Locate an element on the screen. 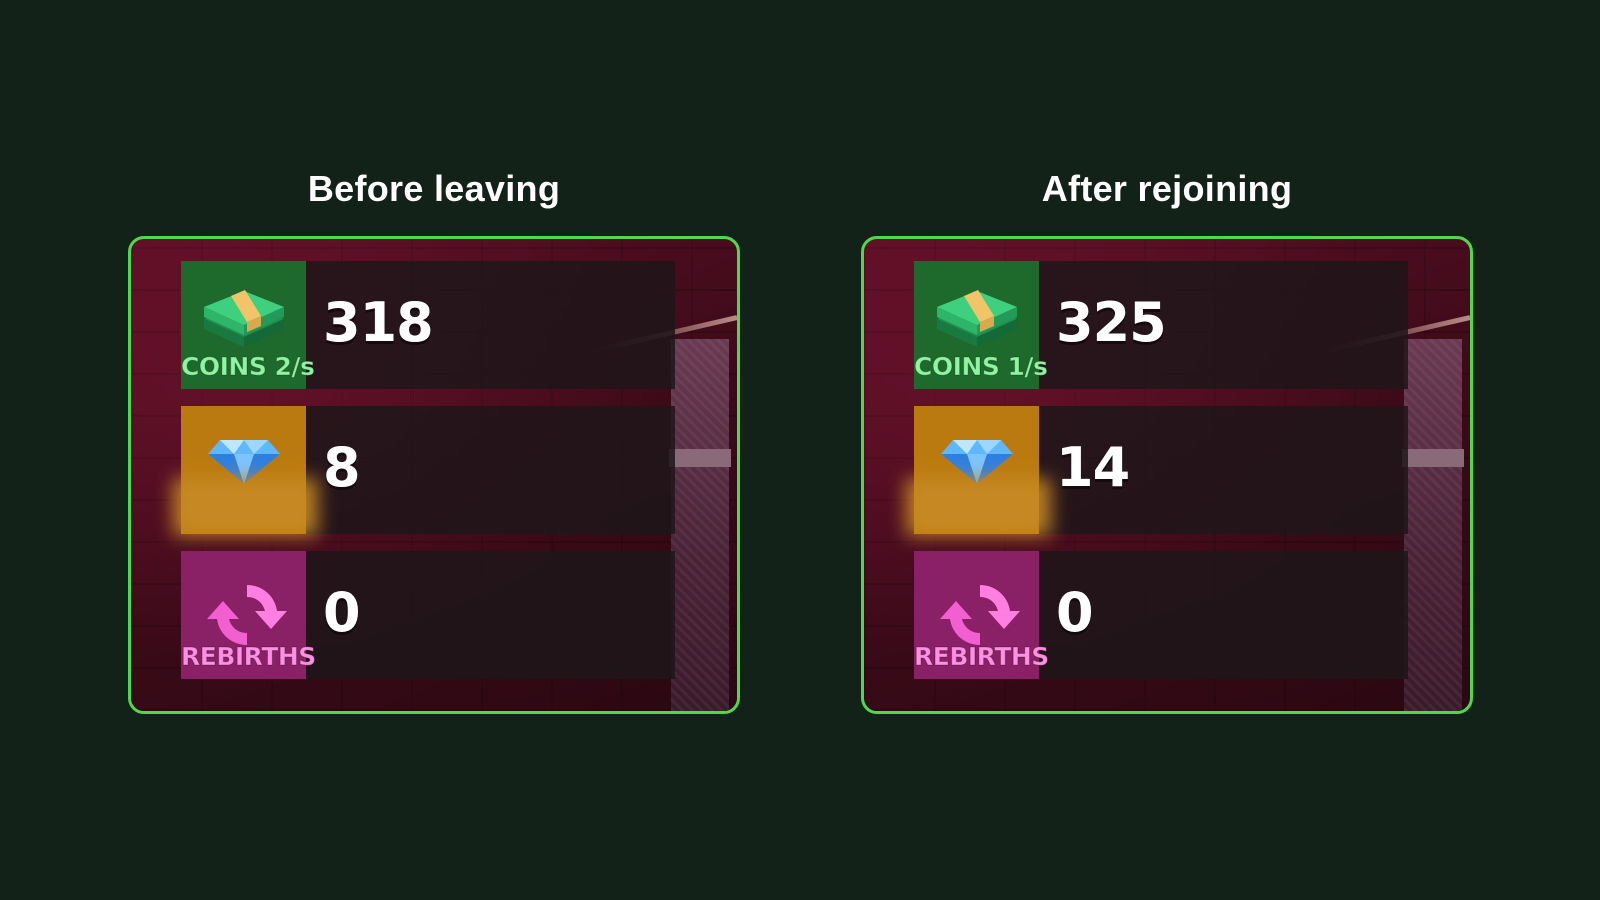 The width and height of the screenshot is (1600, 900). gems-value: 8 is located at coordinates (342, 467).